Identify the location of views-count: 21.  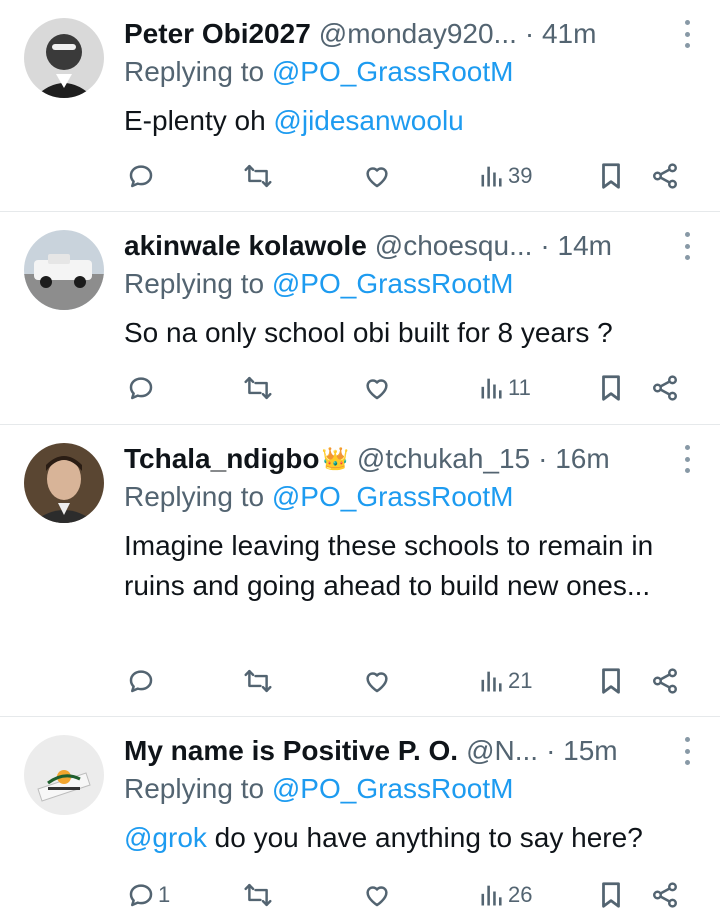
(520, 680).